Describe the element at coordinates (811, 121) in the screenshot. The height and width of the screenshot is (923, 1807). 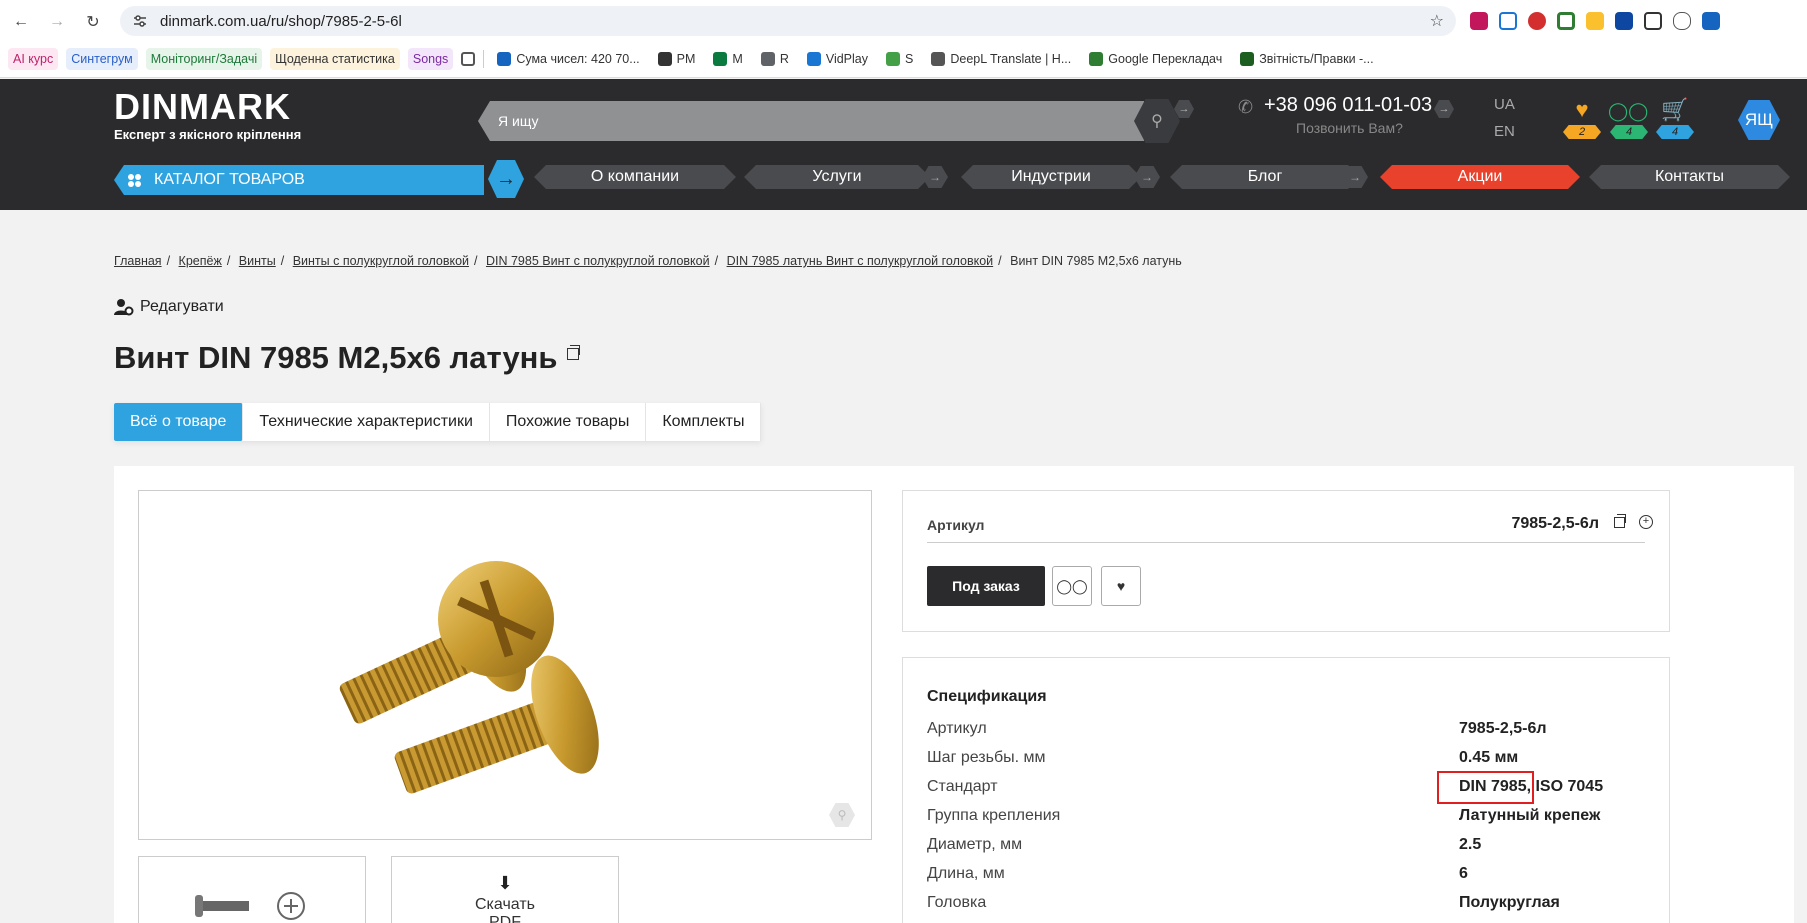
I see `search-input: Я ищу` at that location.